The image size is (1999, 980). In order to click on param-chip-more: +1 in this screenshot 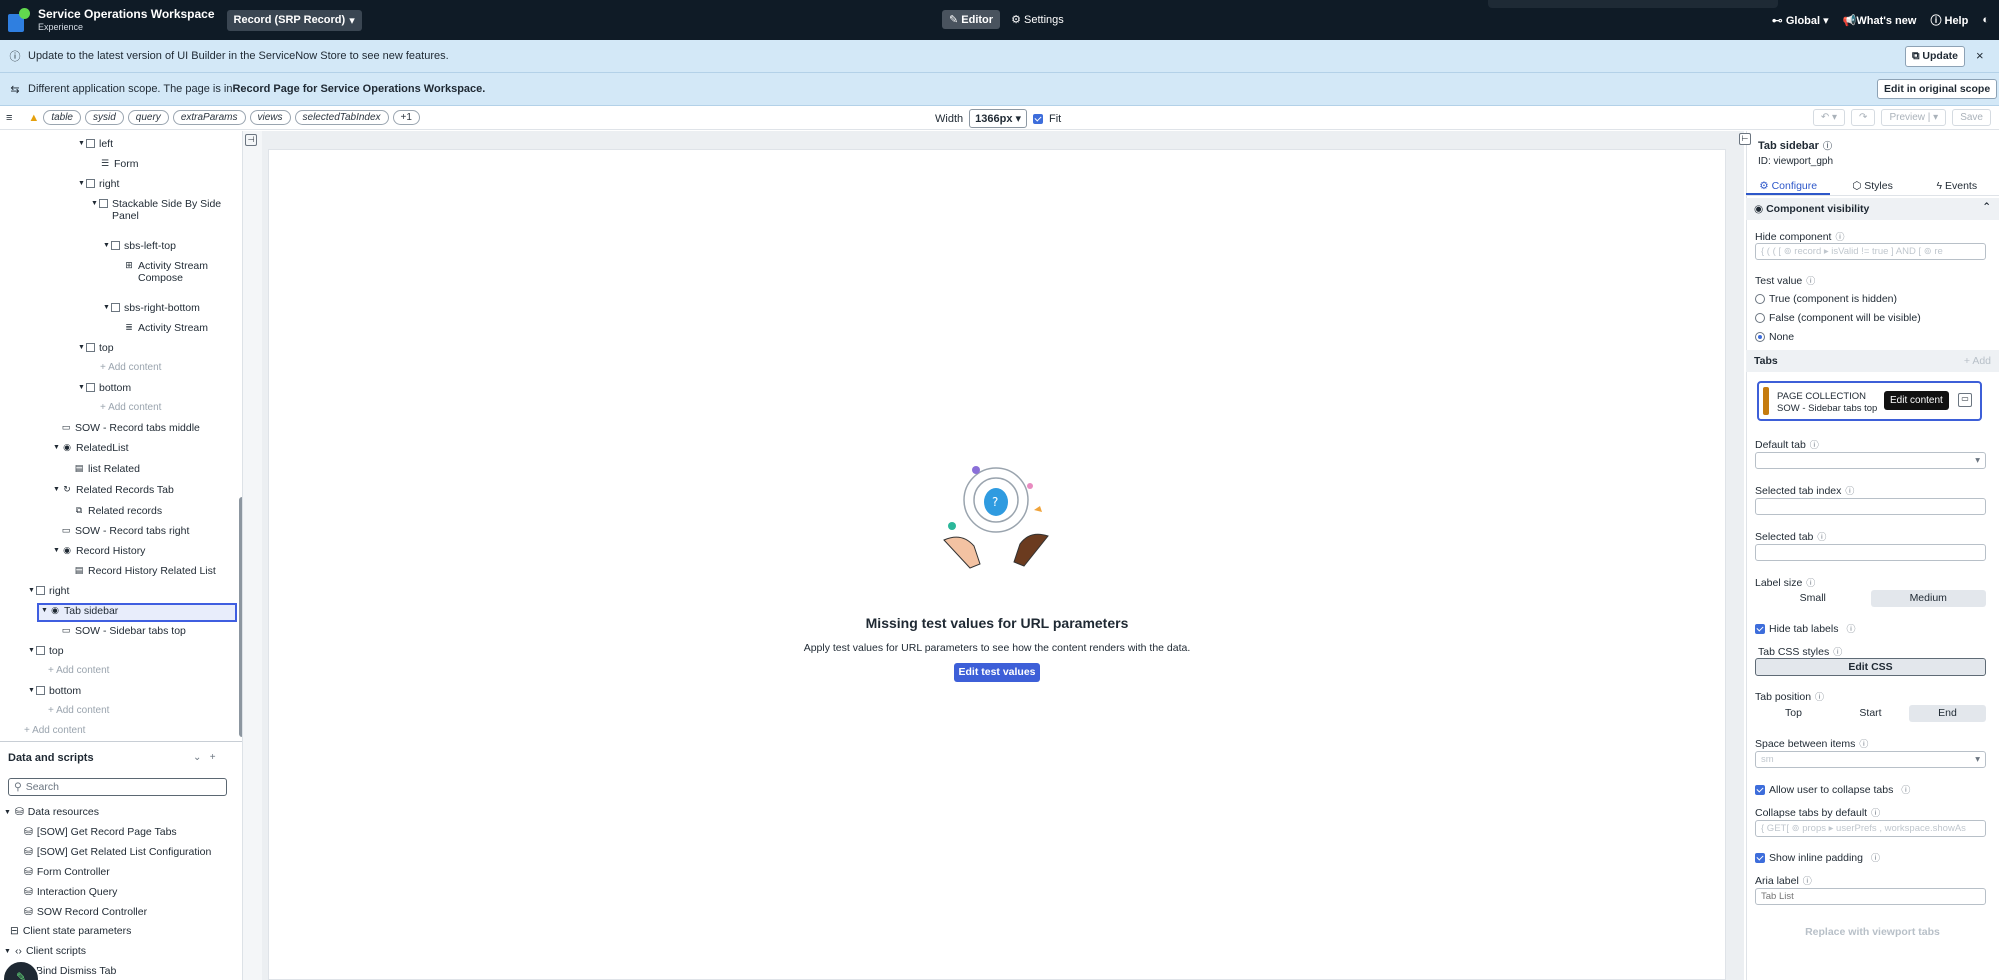, I will do `click(406, 117)`.